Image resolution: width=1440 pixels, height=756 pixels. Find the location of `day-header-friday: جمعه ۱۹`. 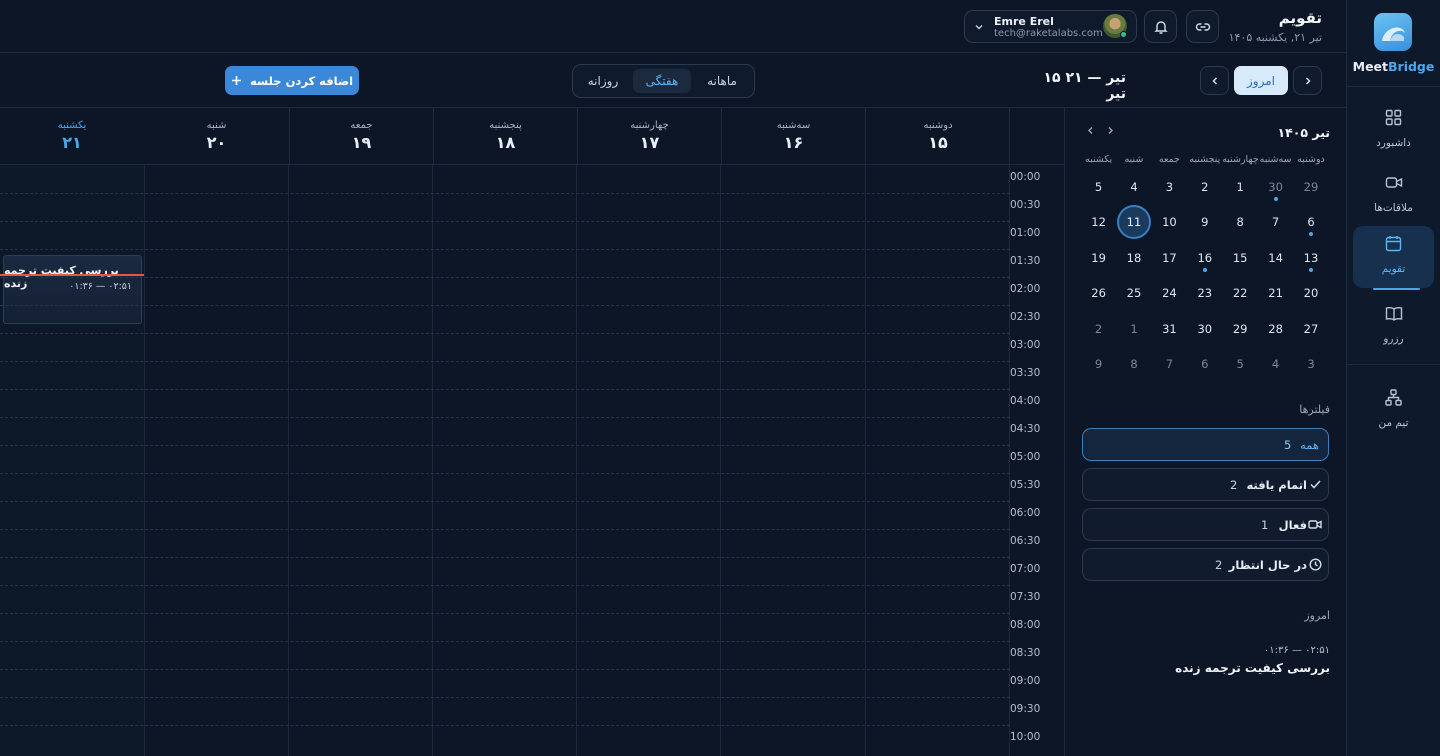

day-header-friday: جمعه ۱۹ is located at coordinates (361, 136).